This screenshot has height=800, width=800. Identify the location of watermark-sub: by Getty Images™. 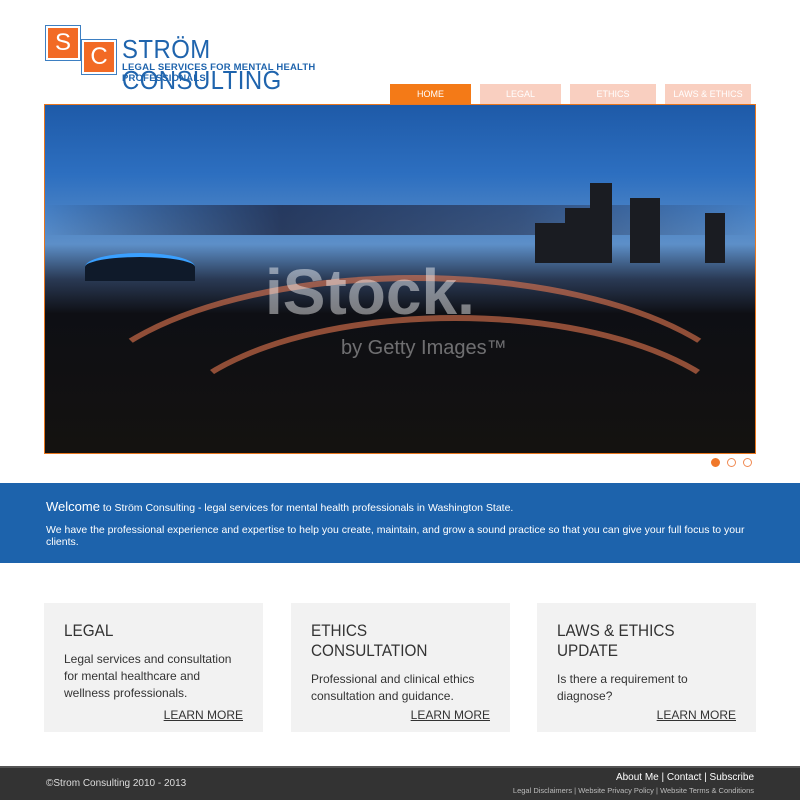
(424, 348).